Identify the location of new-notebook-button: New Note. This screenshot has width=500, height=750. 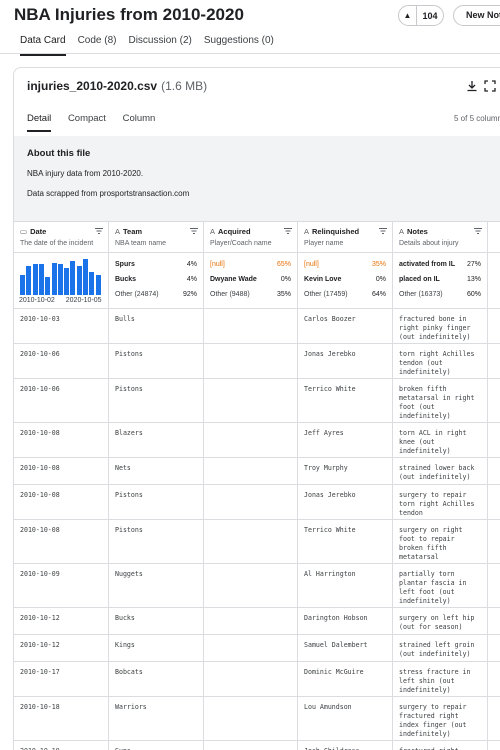
(476, 15).